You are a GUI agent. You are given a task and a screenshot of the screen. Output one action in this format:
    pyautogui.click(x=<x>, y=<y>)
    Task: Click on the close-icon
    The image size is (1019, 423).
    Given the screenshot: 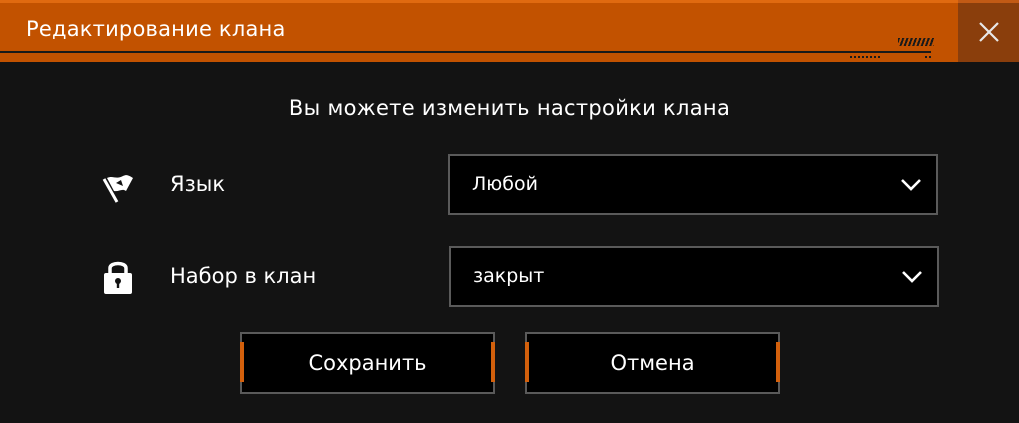 What is the action you would take?
    pyautogui.click(x=989, y=32)
    